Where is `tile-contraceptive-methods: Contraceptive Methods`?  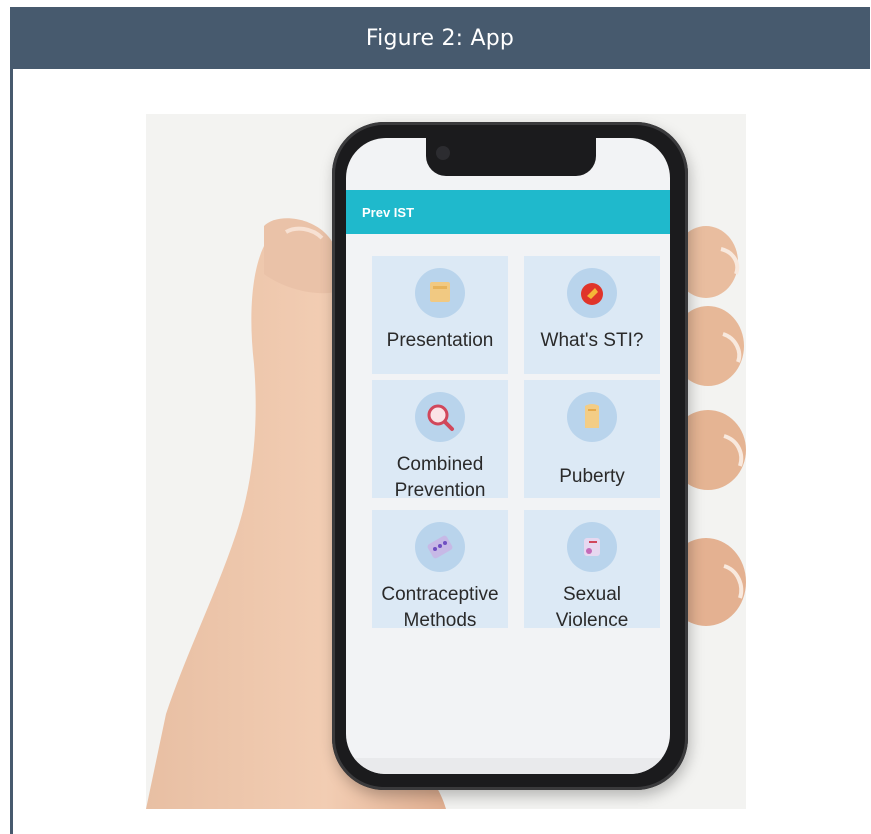
tile-contraceptive-methods: Contraceptive Methods is located at coordinates (440, 570).